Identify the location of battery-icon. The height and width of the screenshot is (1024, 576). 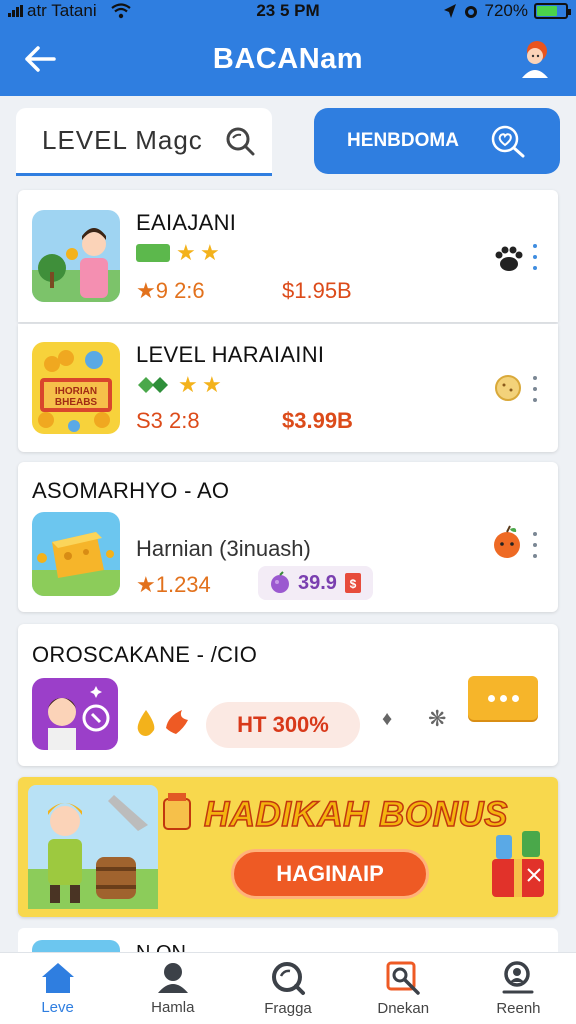
(552, 11).